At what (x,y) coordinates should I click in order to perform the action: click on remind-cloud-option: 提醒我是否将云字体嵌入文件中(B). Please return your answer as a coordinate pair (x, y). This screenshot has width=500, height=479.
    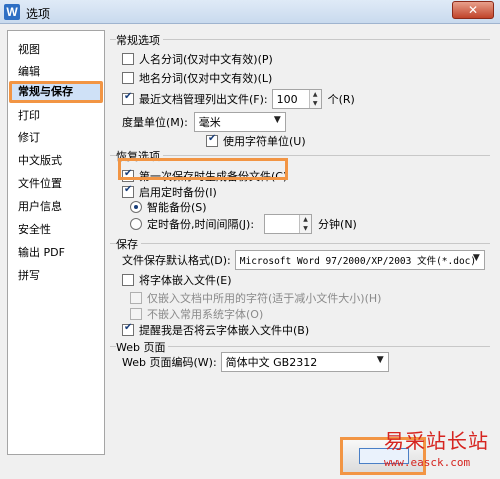
    Looking at the image, I should click on (215, 330).